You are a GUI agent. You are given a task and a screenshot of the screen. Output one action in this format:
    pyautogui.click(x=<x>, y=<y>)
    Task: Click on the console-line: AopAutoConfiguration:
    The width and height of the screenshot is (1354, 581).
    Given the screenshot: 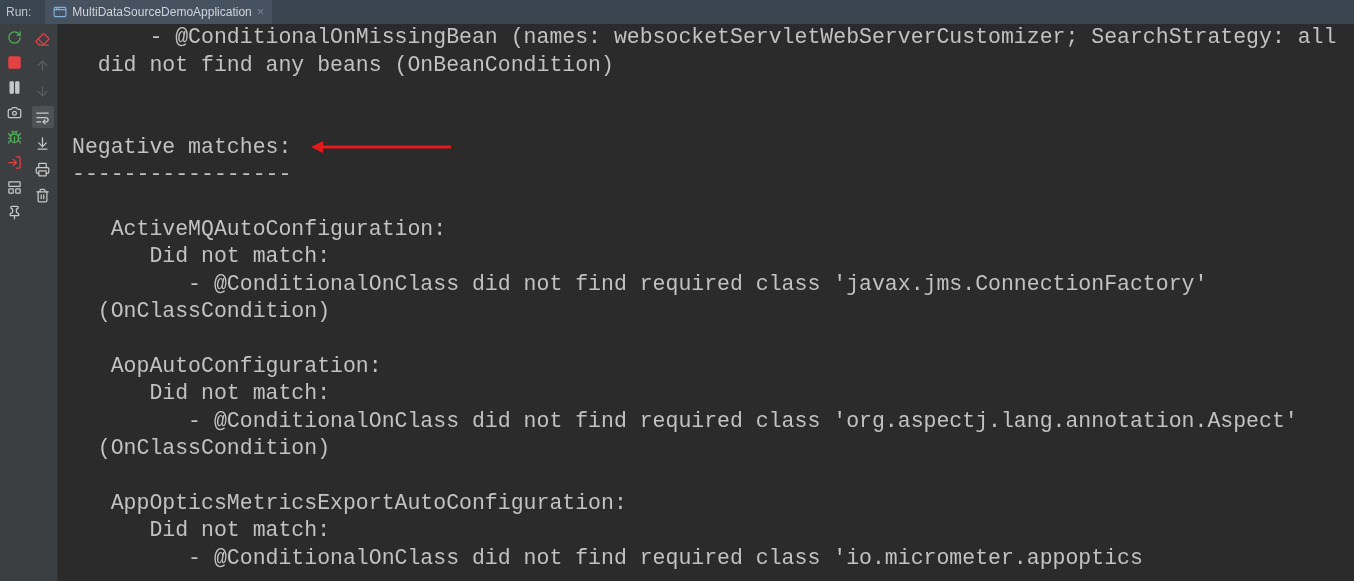 What is the action you would take?
    pyautogui.click(x=245, y=366)
    